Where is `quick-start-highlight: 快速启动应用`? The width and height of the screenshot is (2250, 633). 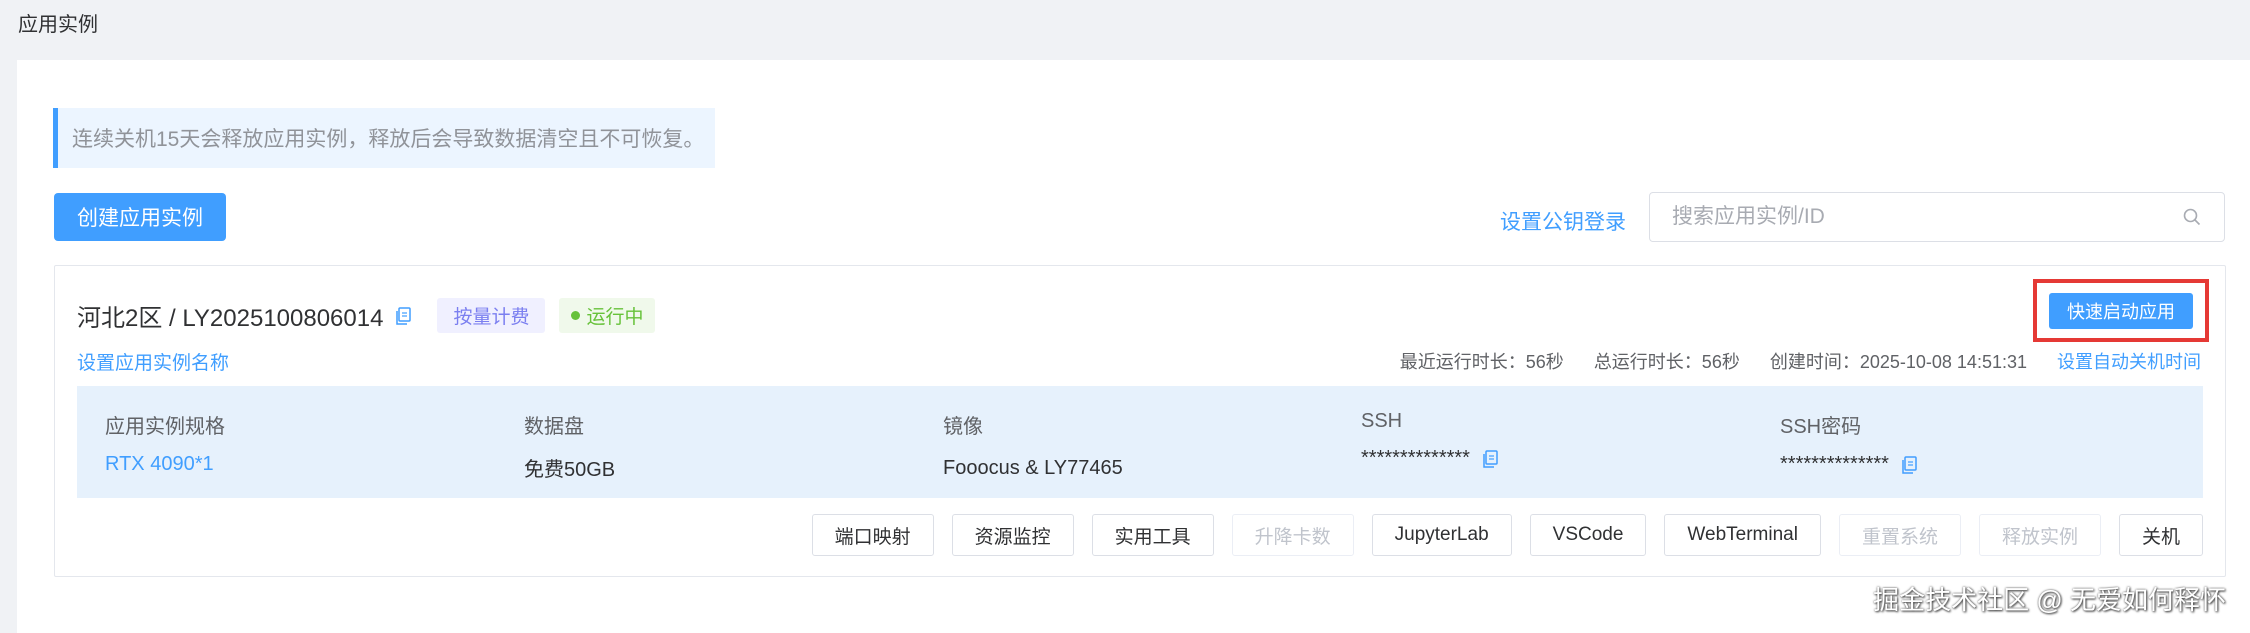 quick-start-highlight: 快速启动应用 is located at coordinates (2121, 310).